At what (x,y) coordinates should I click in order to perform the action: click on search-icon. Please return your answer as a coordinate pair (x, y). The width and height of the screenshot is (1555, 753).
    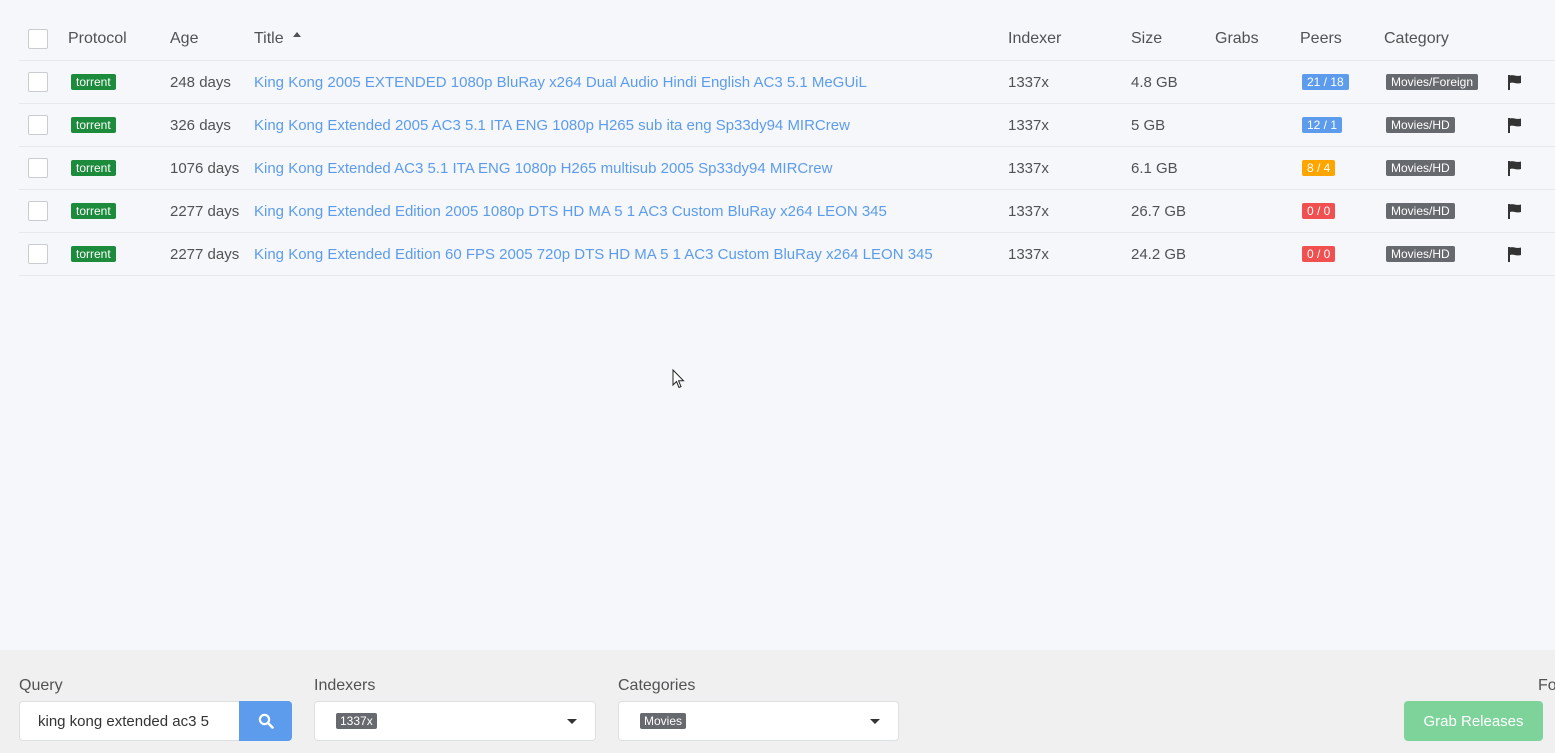
    Looking at the image, I should click on (266, 721).